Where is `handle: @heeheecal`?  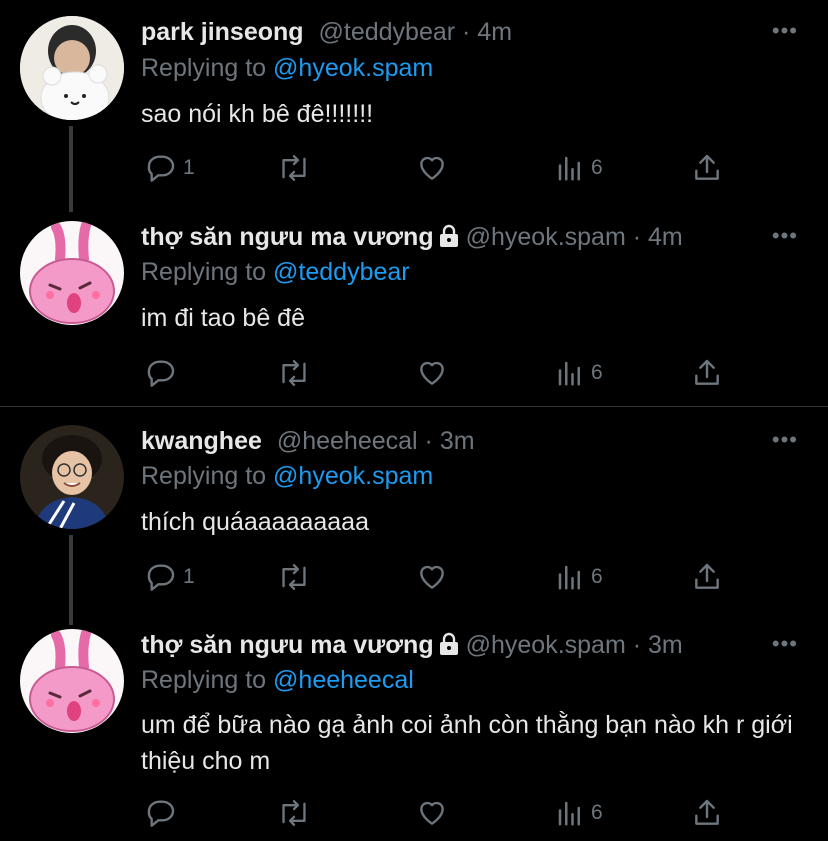 handle: @heeheecal is located at coordinates (347, 441).